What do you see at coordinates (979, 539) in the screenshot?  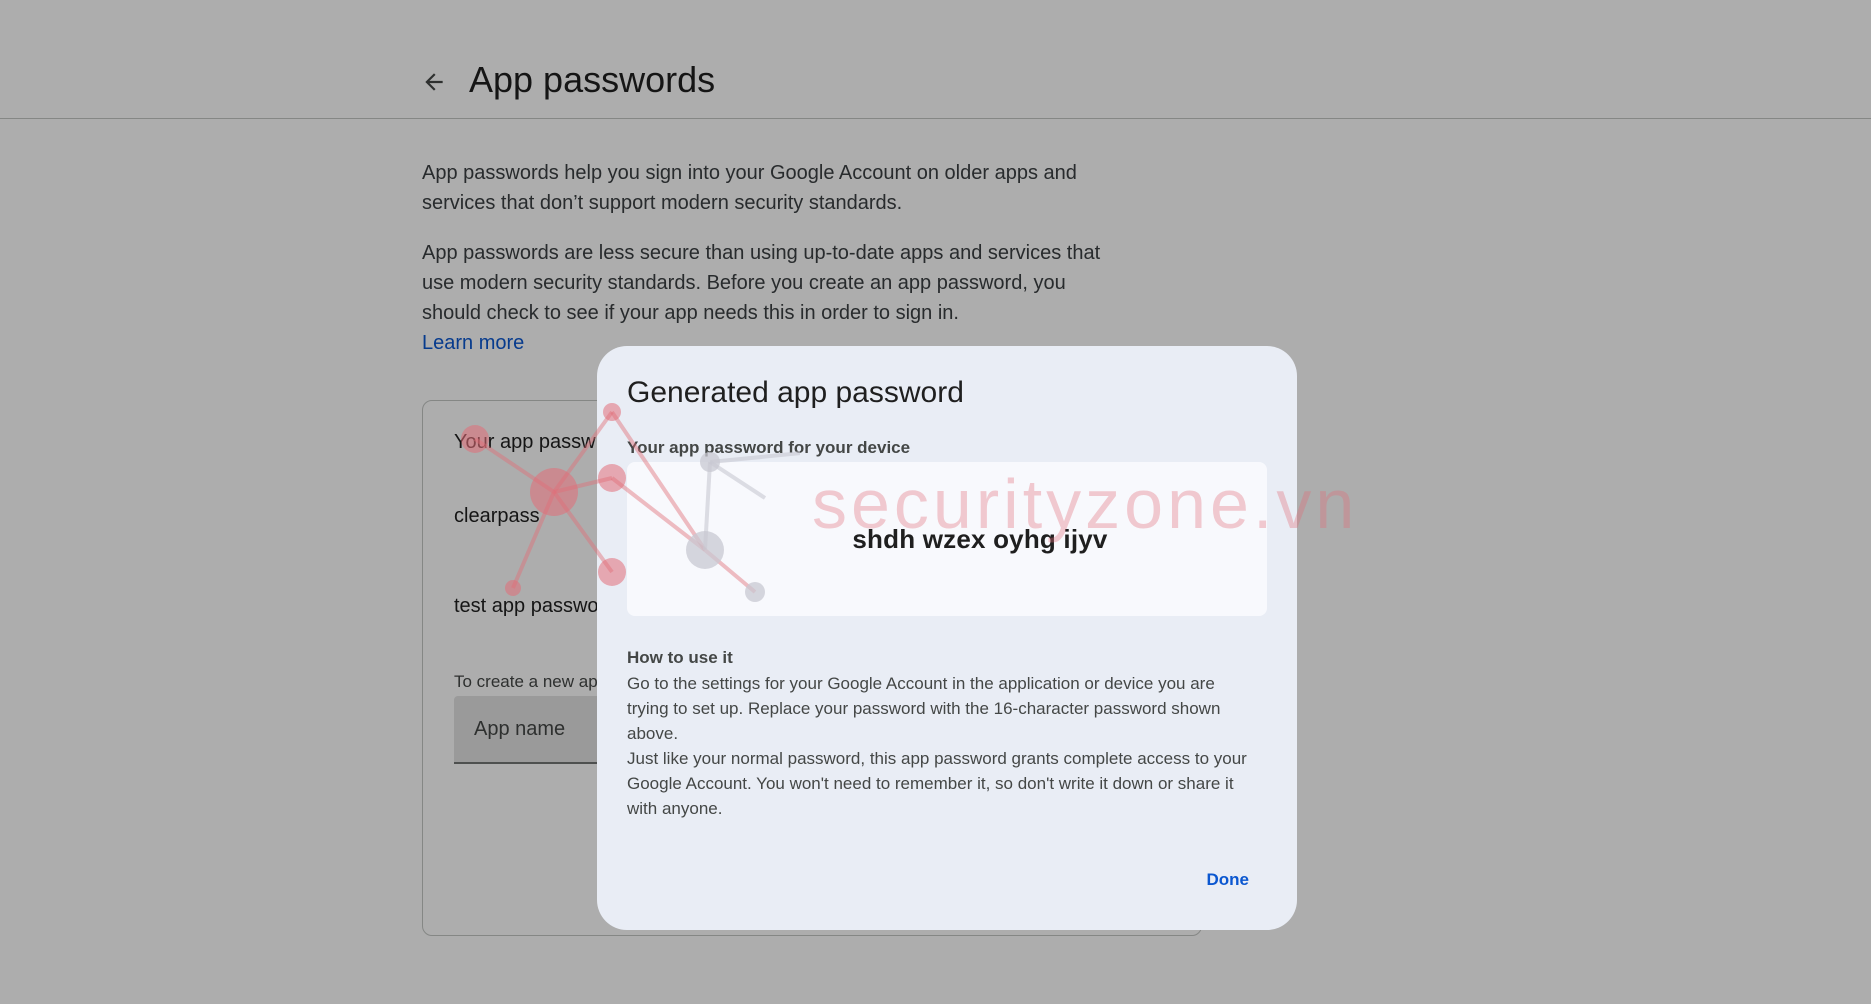 I see `generated-password: shdh wzex oyhg ijyv` at bounding box center [979, 539].